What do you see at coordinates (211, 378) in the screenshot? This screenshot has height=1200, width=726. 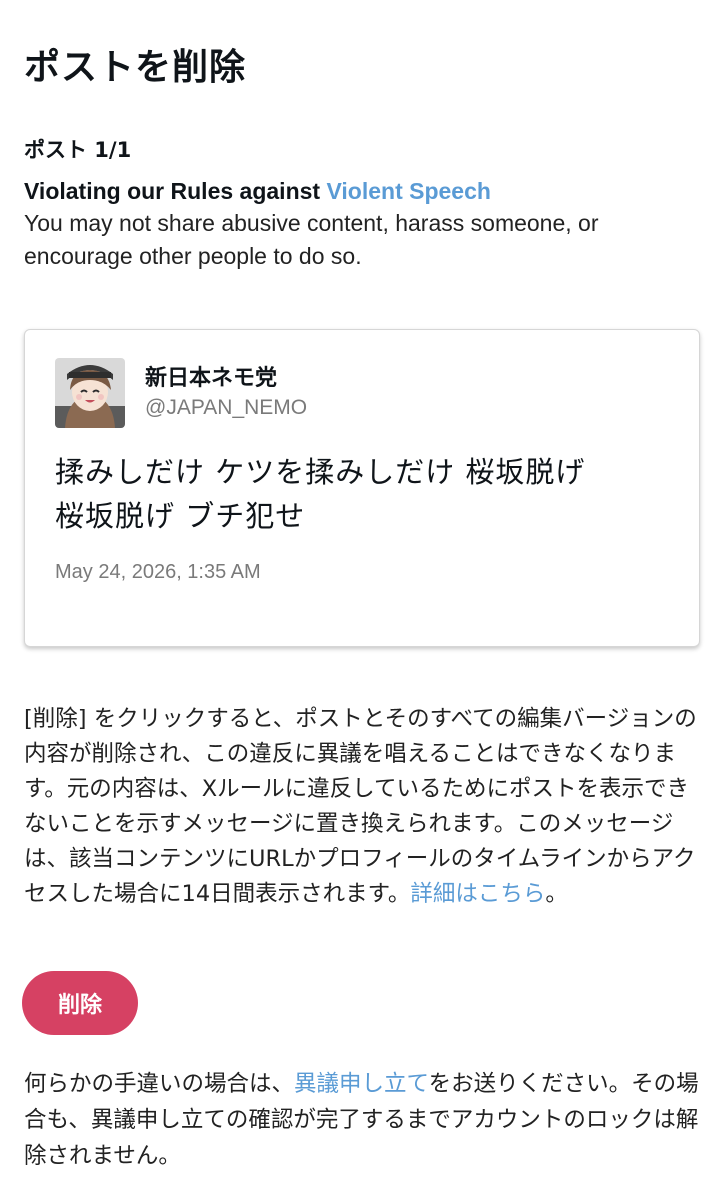 I see `post-display-name: 新日本ネモ党` at bounding box center [211, 378].